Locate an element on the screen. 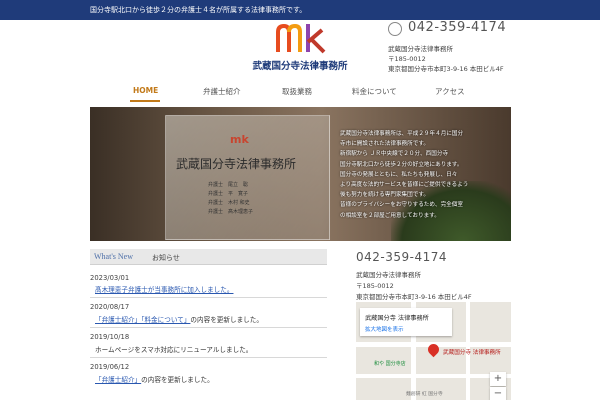  side-office: 武蔵国分寺法律事務所 is located at coordinates (388, 275).